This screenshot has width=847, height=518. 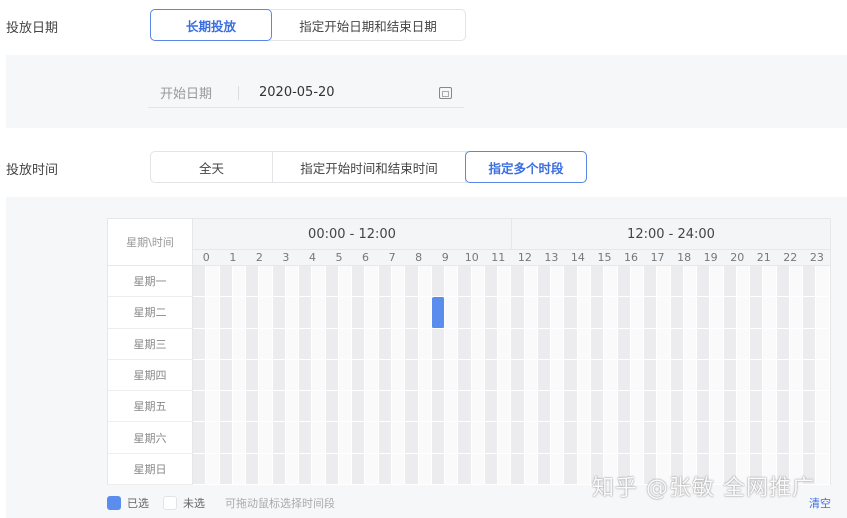 I want to click on date-range-option: 指定开始日期和结束日期, so click(x=368, y=25).